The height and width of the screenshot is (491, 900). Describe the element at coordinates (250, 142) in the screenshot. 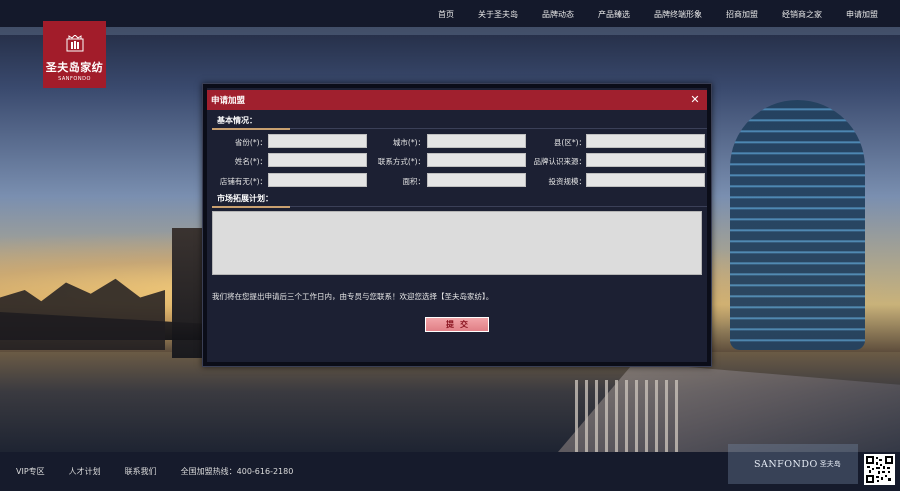

I see `province-label: 省份(*)：` at that location.